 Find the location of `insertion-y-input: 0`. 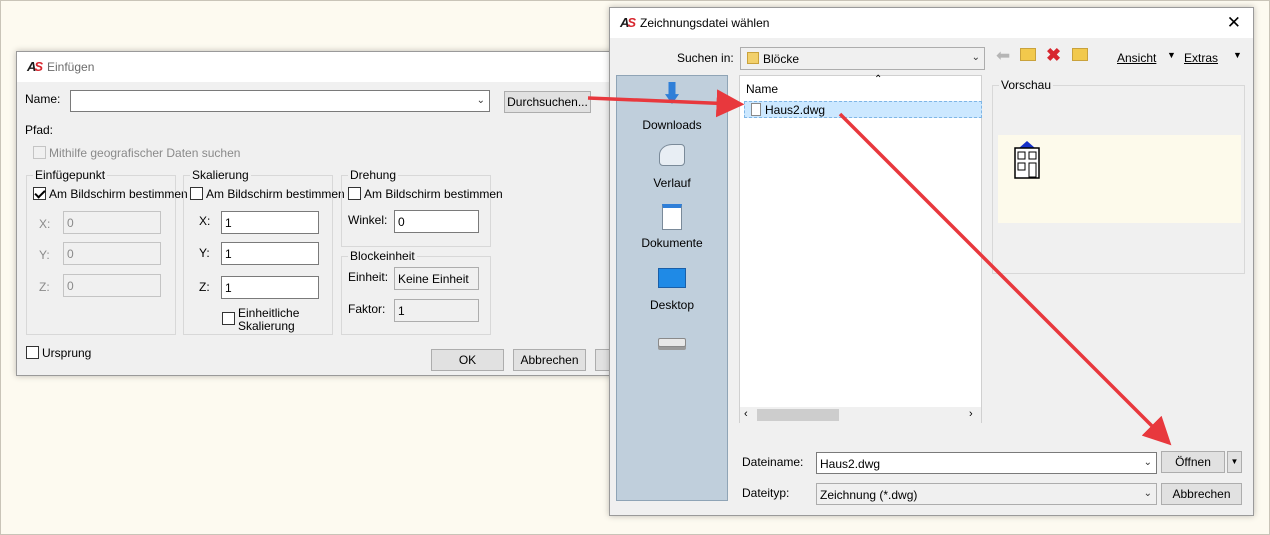

insertion-y-input: 0 is located at coordinates (112, 253).